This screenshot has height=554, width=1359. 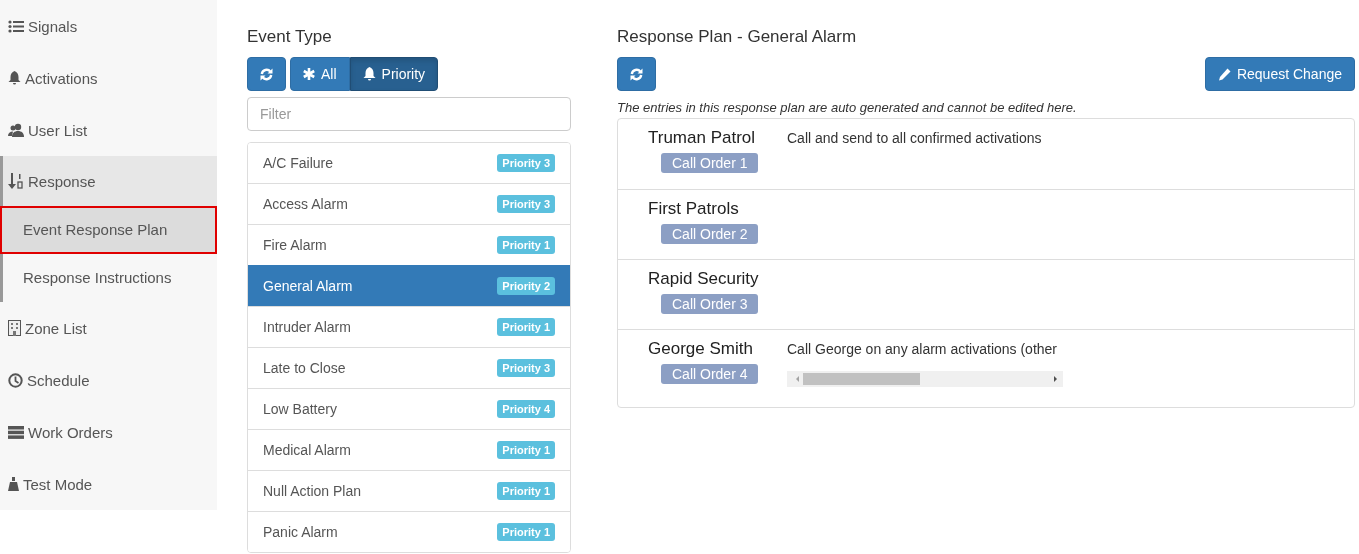 I want to click on nav-item: User List, so click(x=108, y=130).